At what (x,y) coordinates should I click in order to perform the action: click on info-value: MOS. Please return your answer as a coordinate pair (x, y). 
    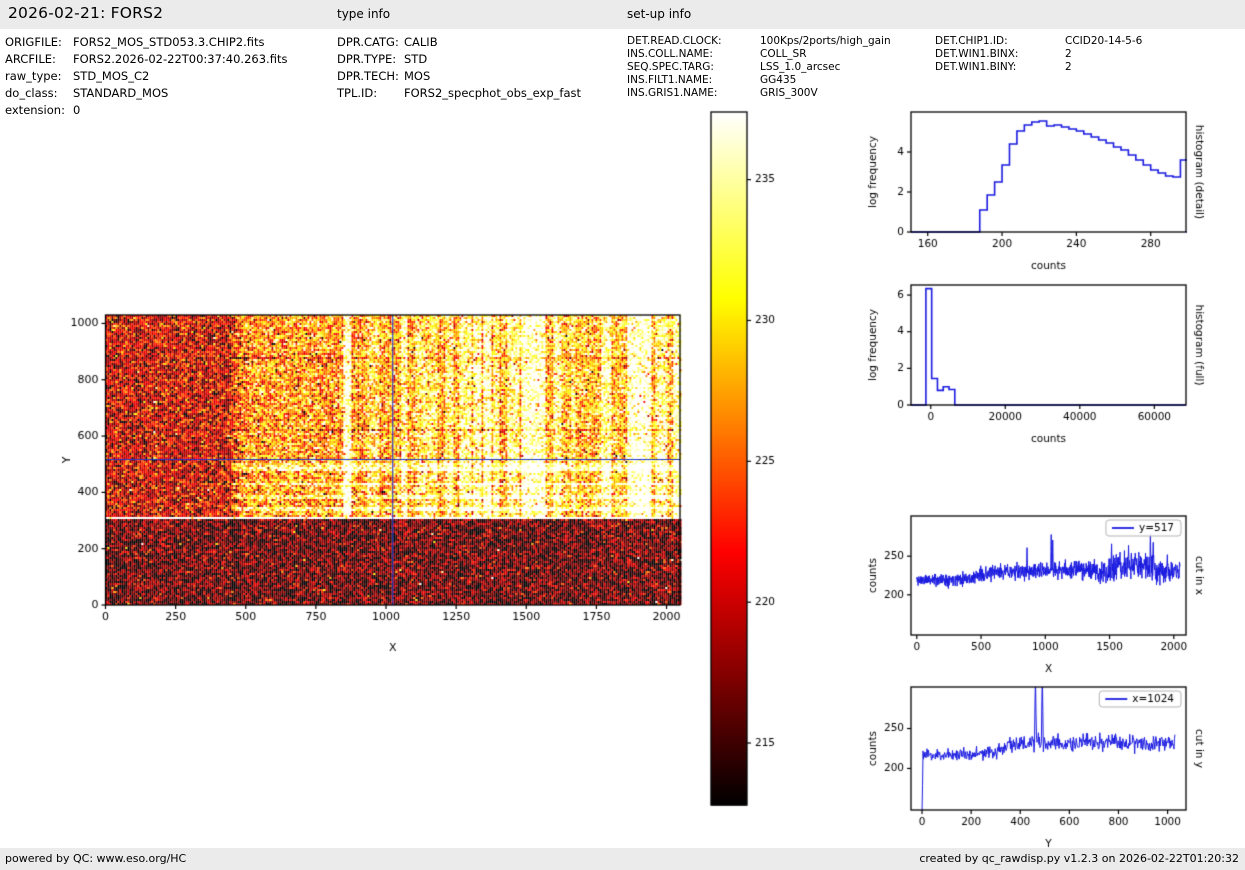
    Looking at the image, I should click on (417, 76).